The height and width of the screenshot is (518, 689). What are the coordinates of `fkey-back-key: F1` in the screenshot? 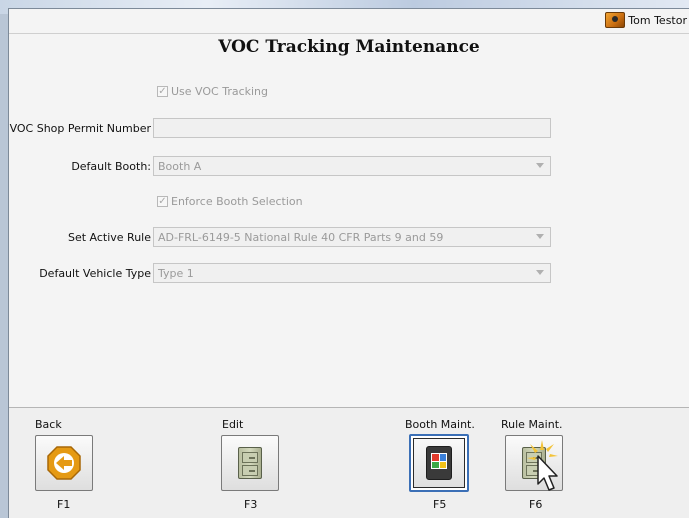 It's located at (64, 504).